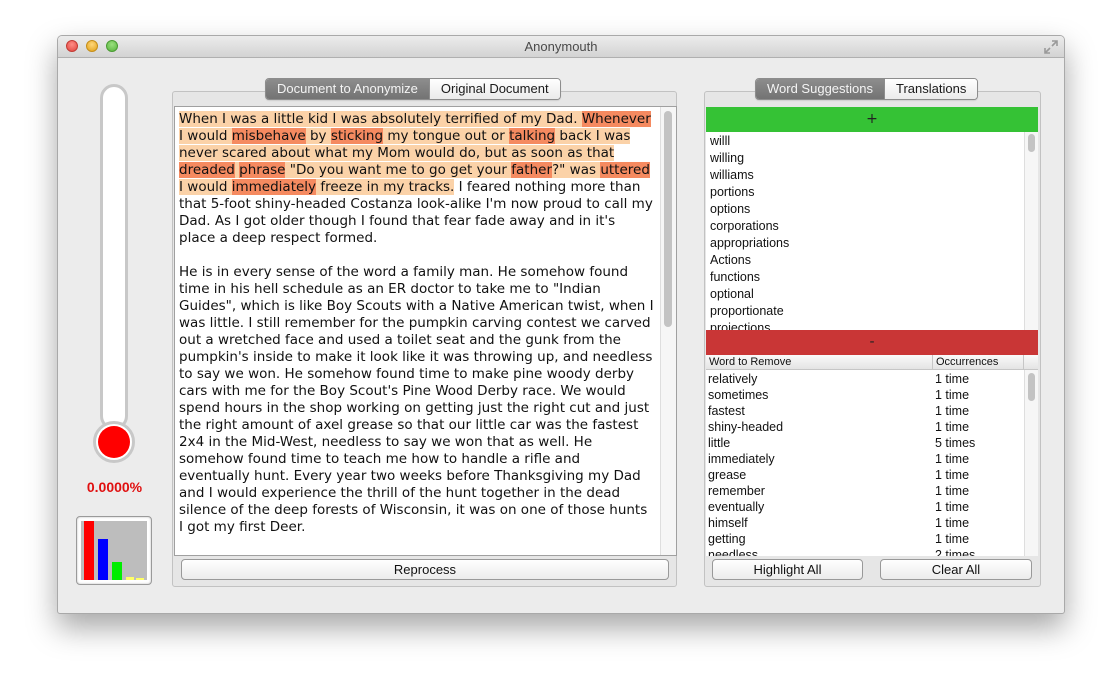 This screenshot has height=692, width=1120. What do you see at coordinates (1031, 143) in the screenshot?
I see `add-list-scroll-thumb` at bounding box center [1031, 143].